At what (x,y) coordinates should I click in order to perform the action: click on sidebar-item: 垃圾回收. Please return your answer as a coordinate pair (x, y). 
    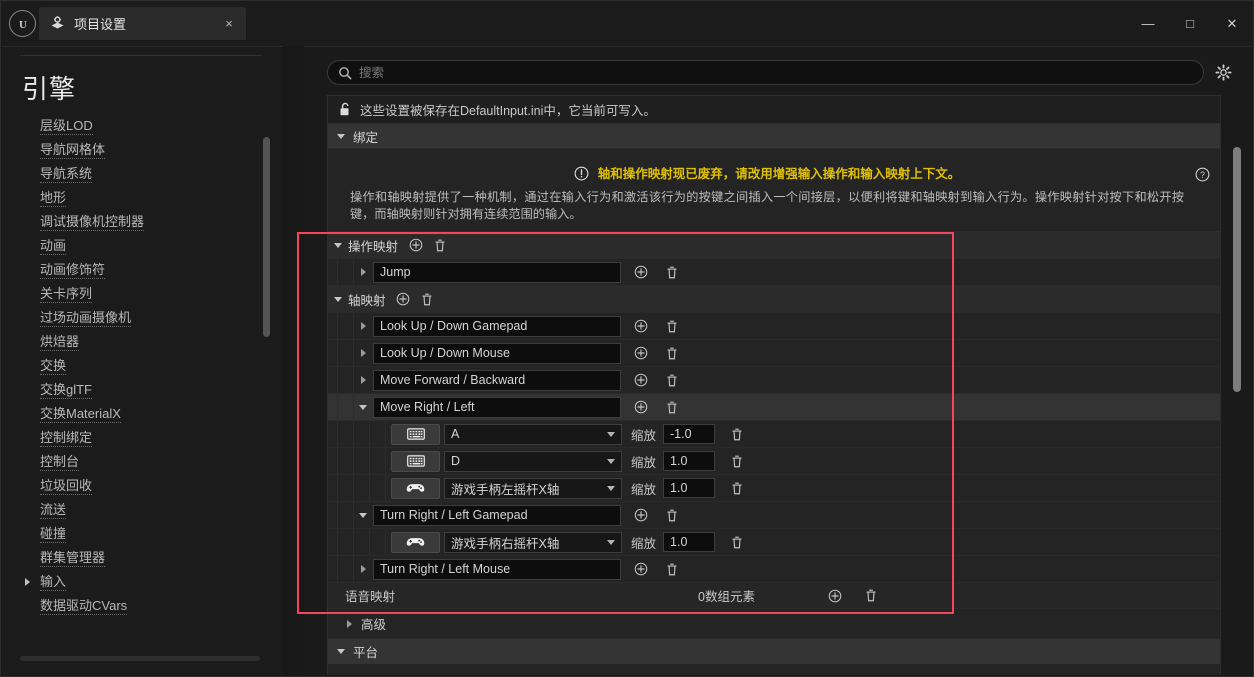
    Looking at the image, I should click on (142, 486).